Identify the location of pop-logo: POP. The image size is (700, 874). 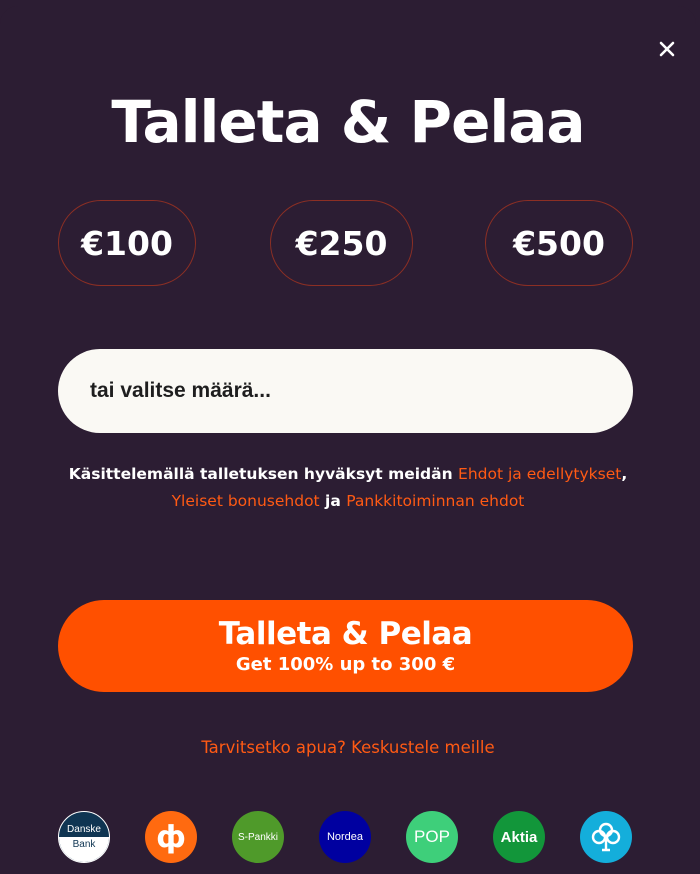
(432, 837).